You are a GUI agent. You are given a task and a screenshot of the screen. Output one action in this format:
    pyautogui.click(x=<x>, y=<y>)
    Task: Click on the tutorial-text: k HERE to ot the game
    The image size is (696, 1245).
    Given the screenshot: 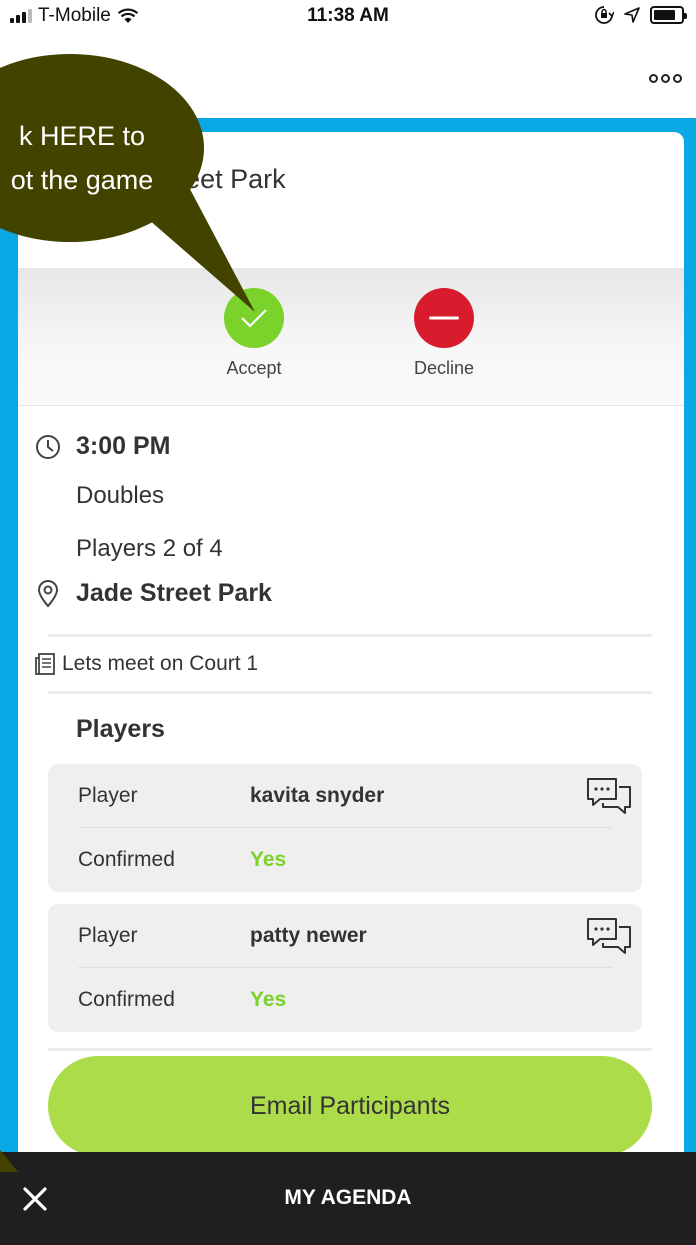 What is the action you would take?
    pyautogui.click(x=101, y=158)
    